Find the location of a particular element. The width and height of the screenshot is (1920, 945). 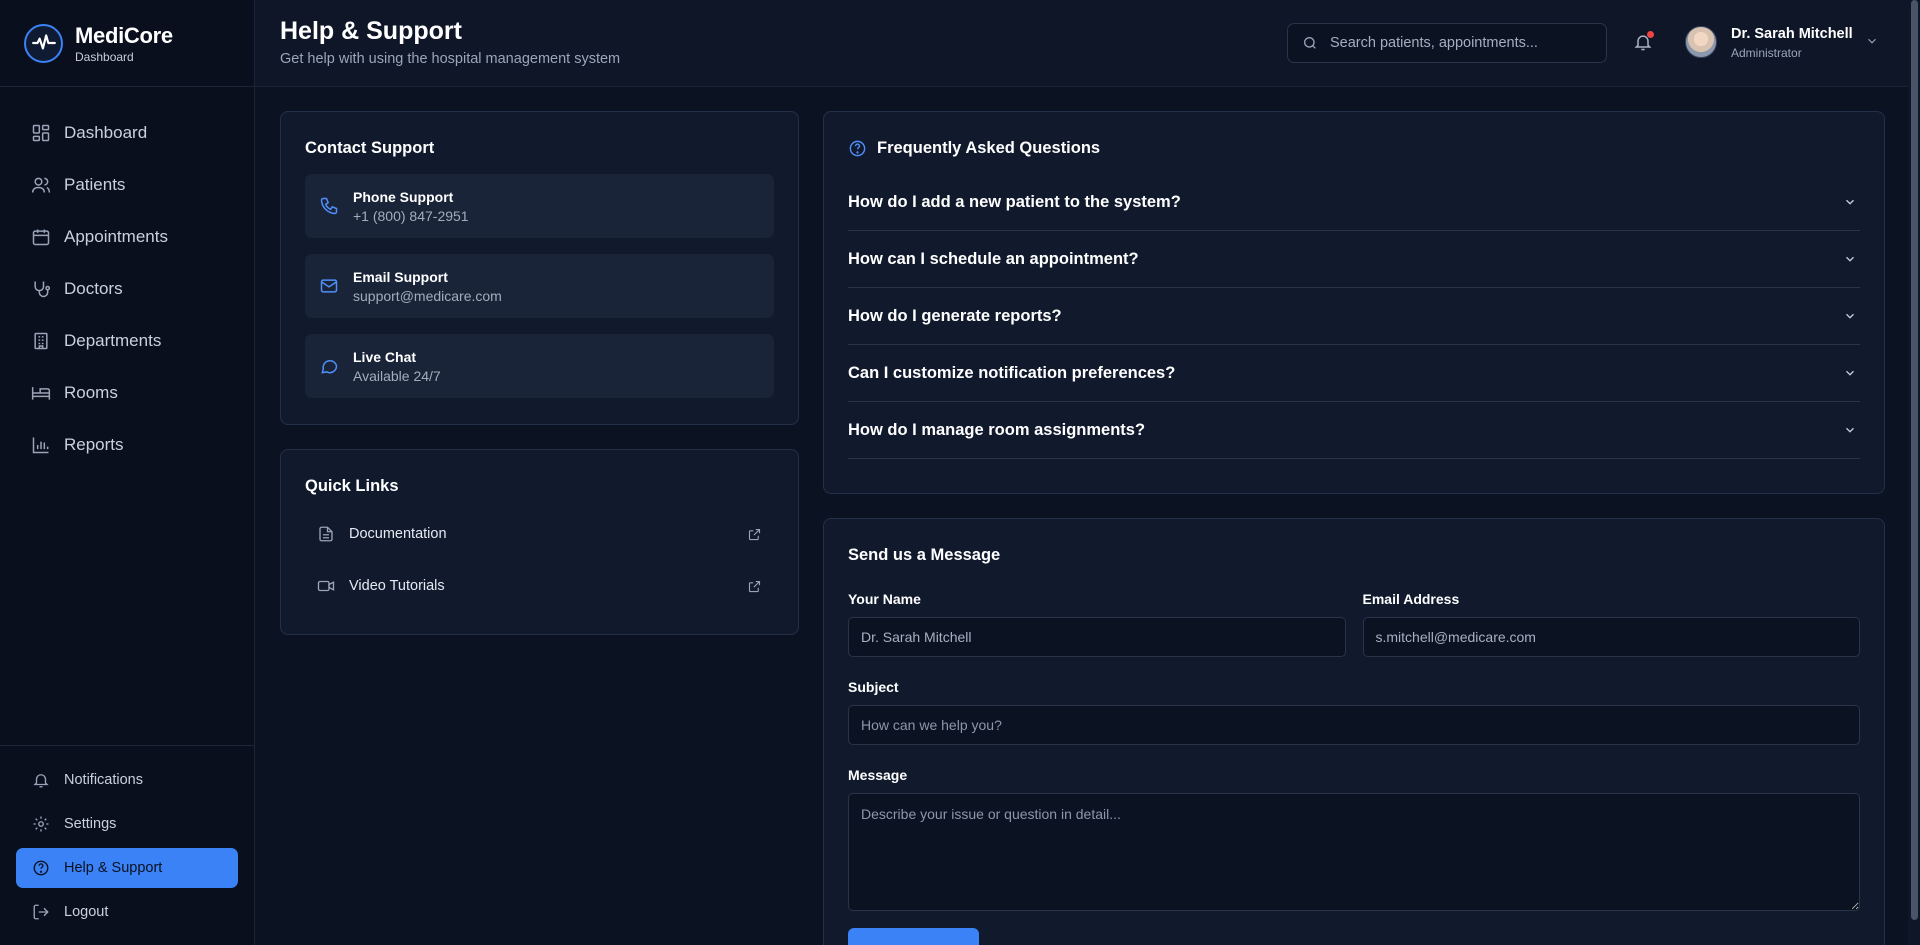

bar-chart-icon is located at coordinates (40, 445).